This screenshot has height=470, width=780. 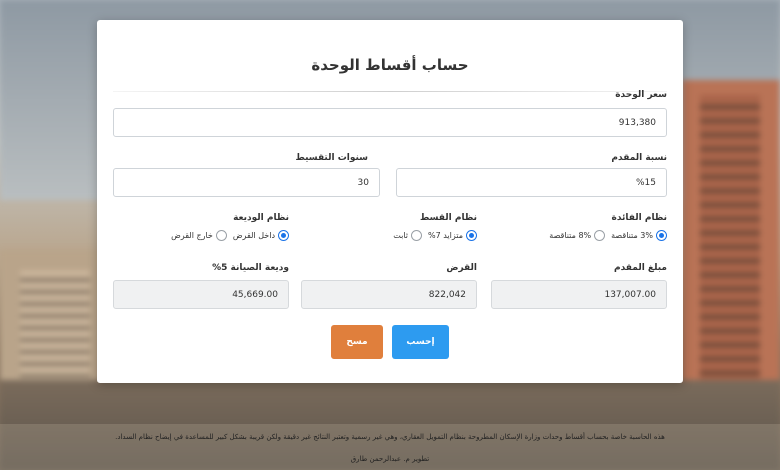 I want to click on down-payment-pct-input: %15, so click(x=531, y=182).